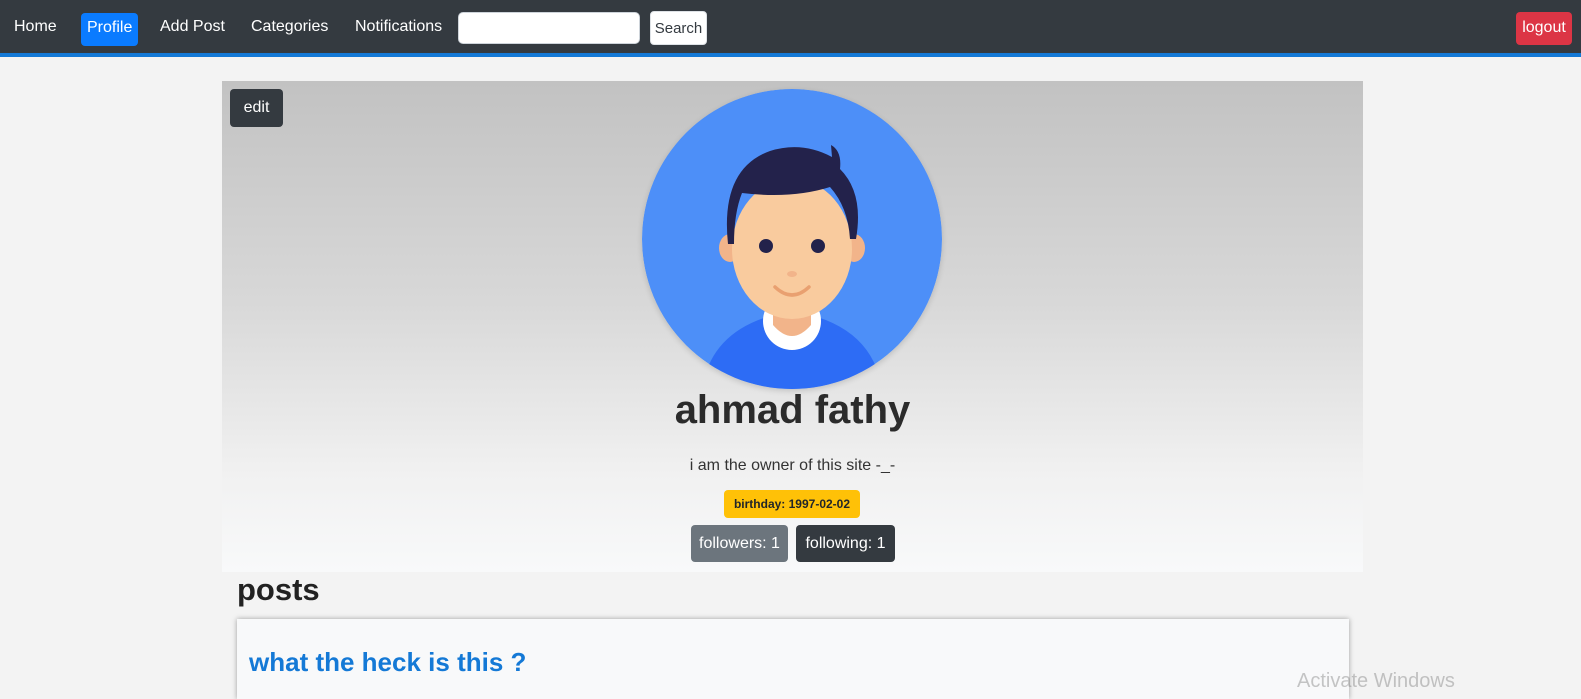  I want to click on profile-bio: i am the owner of this site -_-, so click(792, 465).